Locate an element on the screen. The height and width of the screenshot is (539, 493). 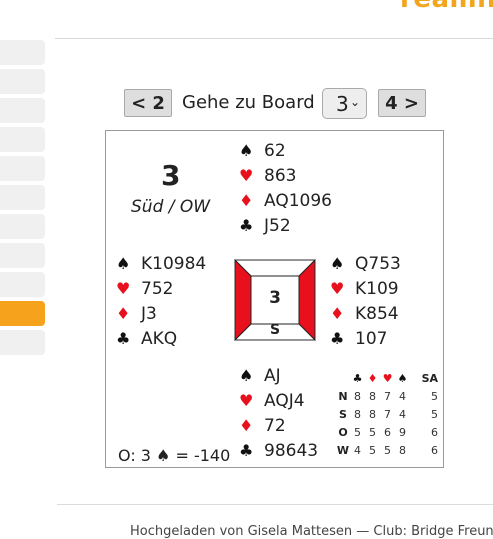
dealer-vulnerability: Süd / OW is located at coordinates (171, 207).